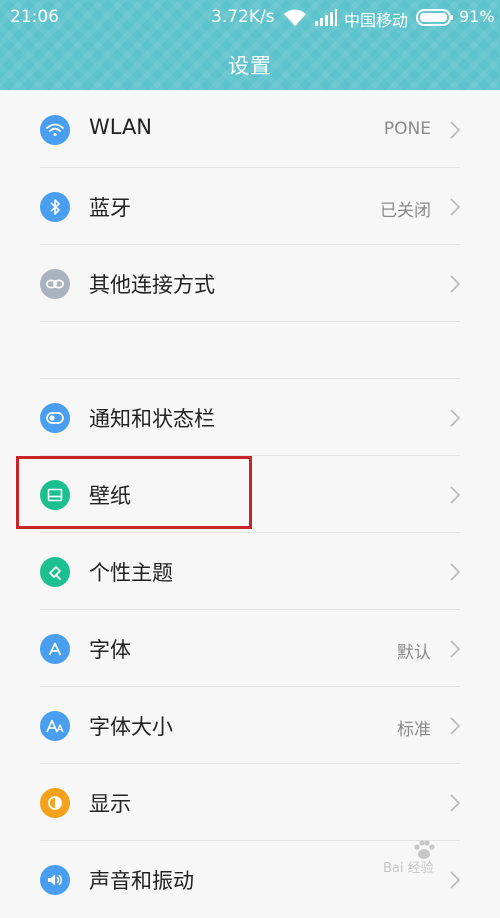 Image resolution: width=500 pixels, height=918 pixels. What do you see at coordinates (250, 494) in the screenshot?
I see `settings-item-wallpaper: 壁纸` at bounding box center [250, 494].